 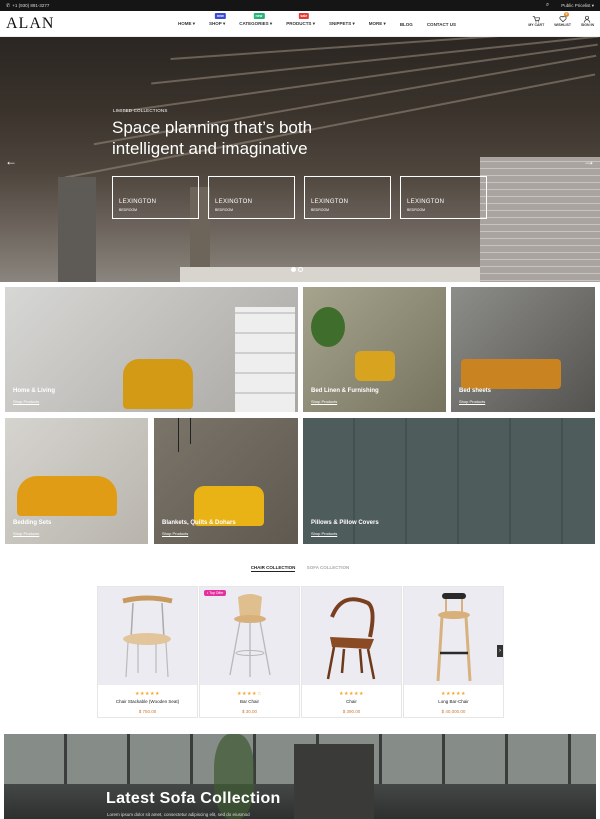 I want to click on rating-stars: ★★★★☆, so click(x=249, y=694).